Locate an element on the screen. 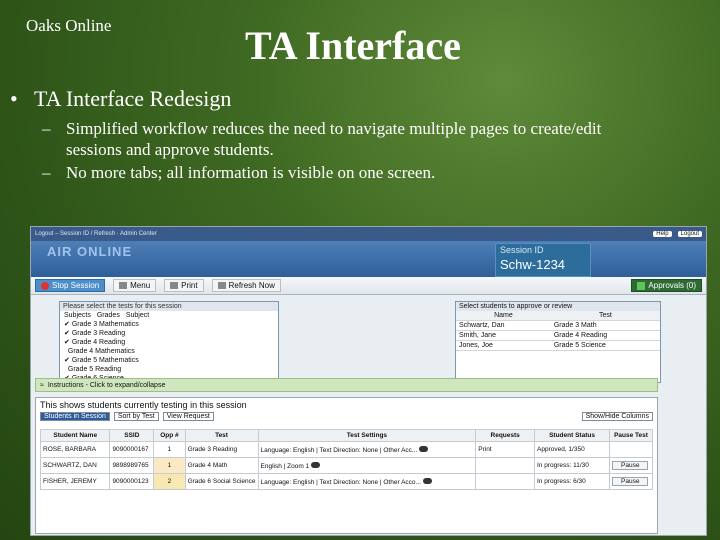  check-icon is located at coordinates (641, 285).